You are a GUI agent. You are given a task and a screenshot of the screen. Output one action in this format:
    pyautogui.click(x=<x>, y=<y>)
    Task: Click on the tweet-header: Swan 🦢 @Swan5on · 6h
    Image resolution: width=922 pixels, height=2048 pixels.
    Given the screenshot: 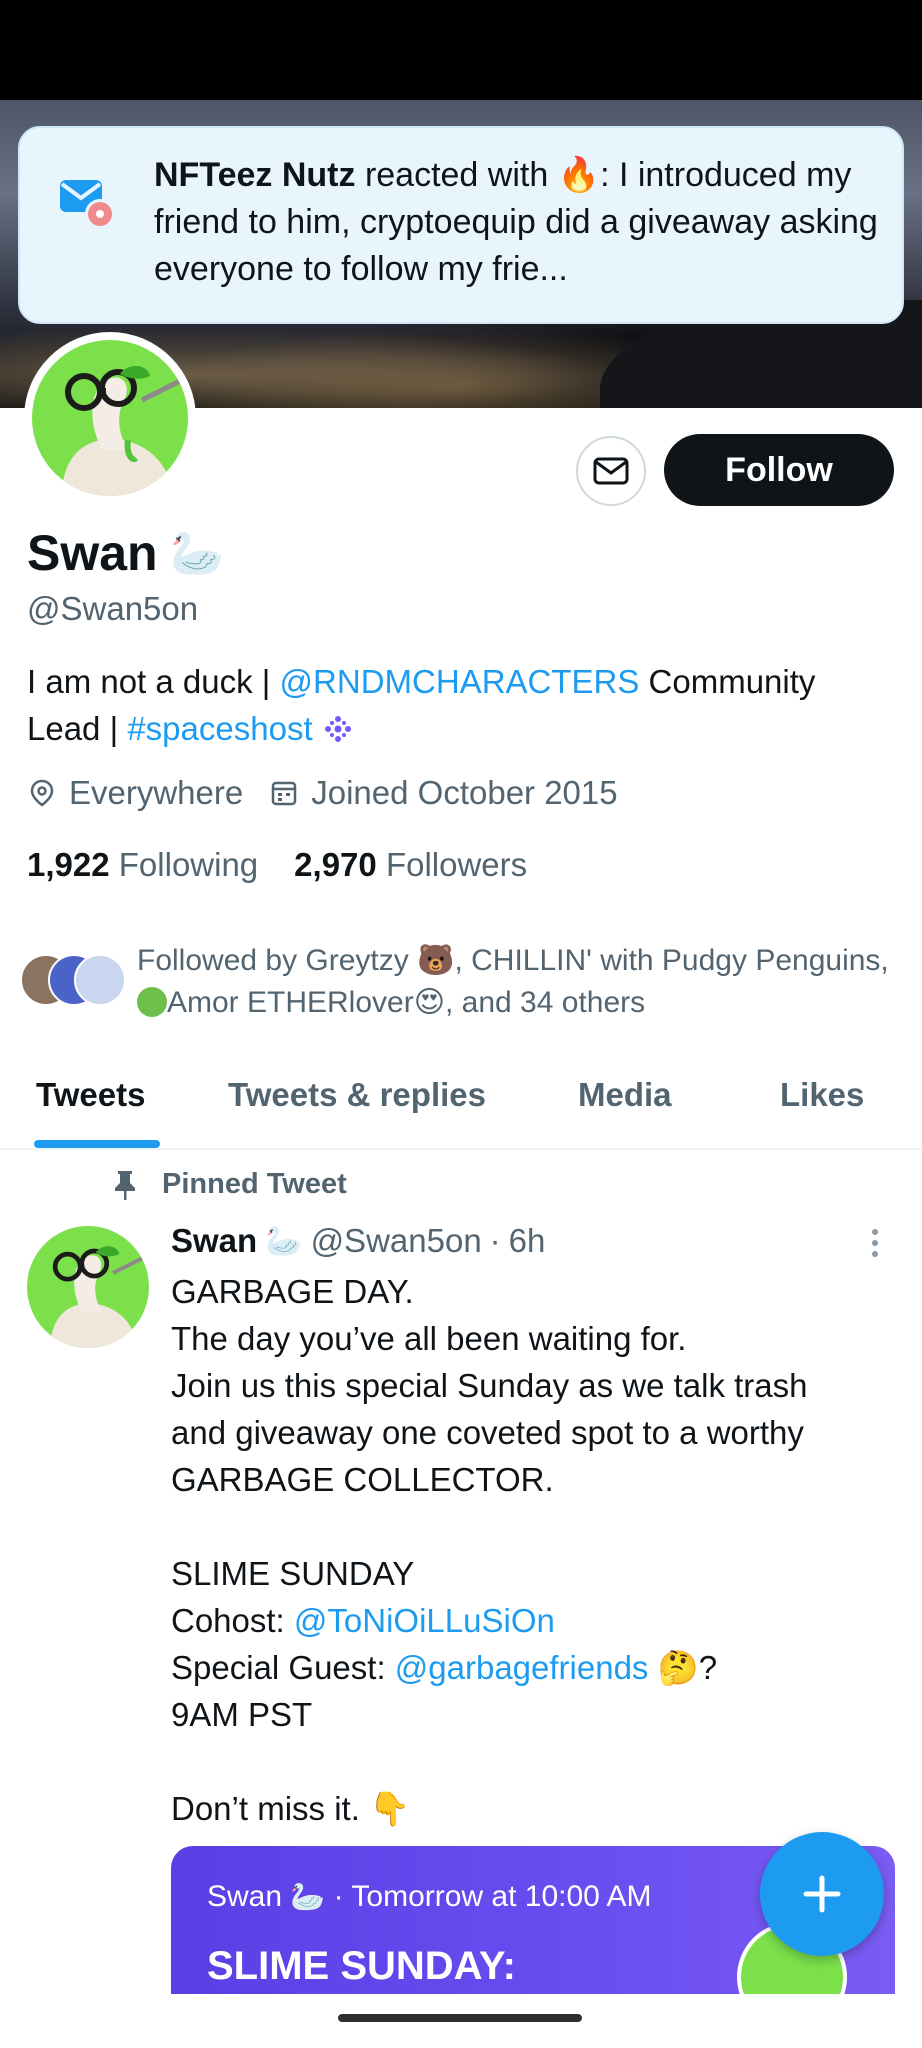 What is the action you would take?
    pyautogui.click(x=358, y=1241)
    